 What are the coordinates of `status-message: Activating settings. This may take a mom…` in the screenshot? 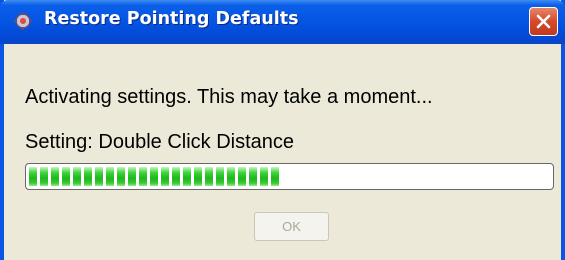 It's located at (229, 97).